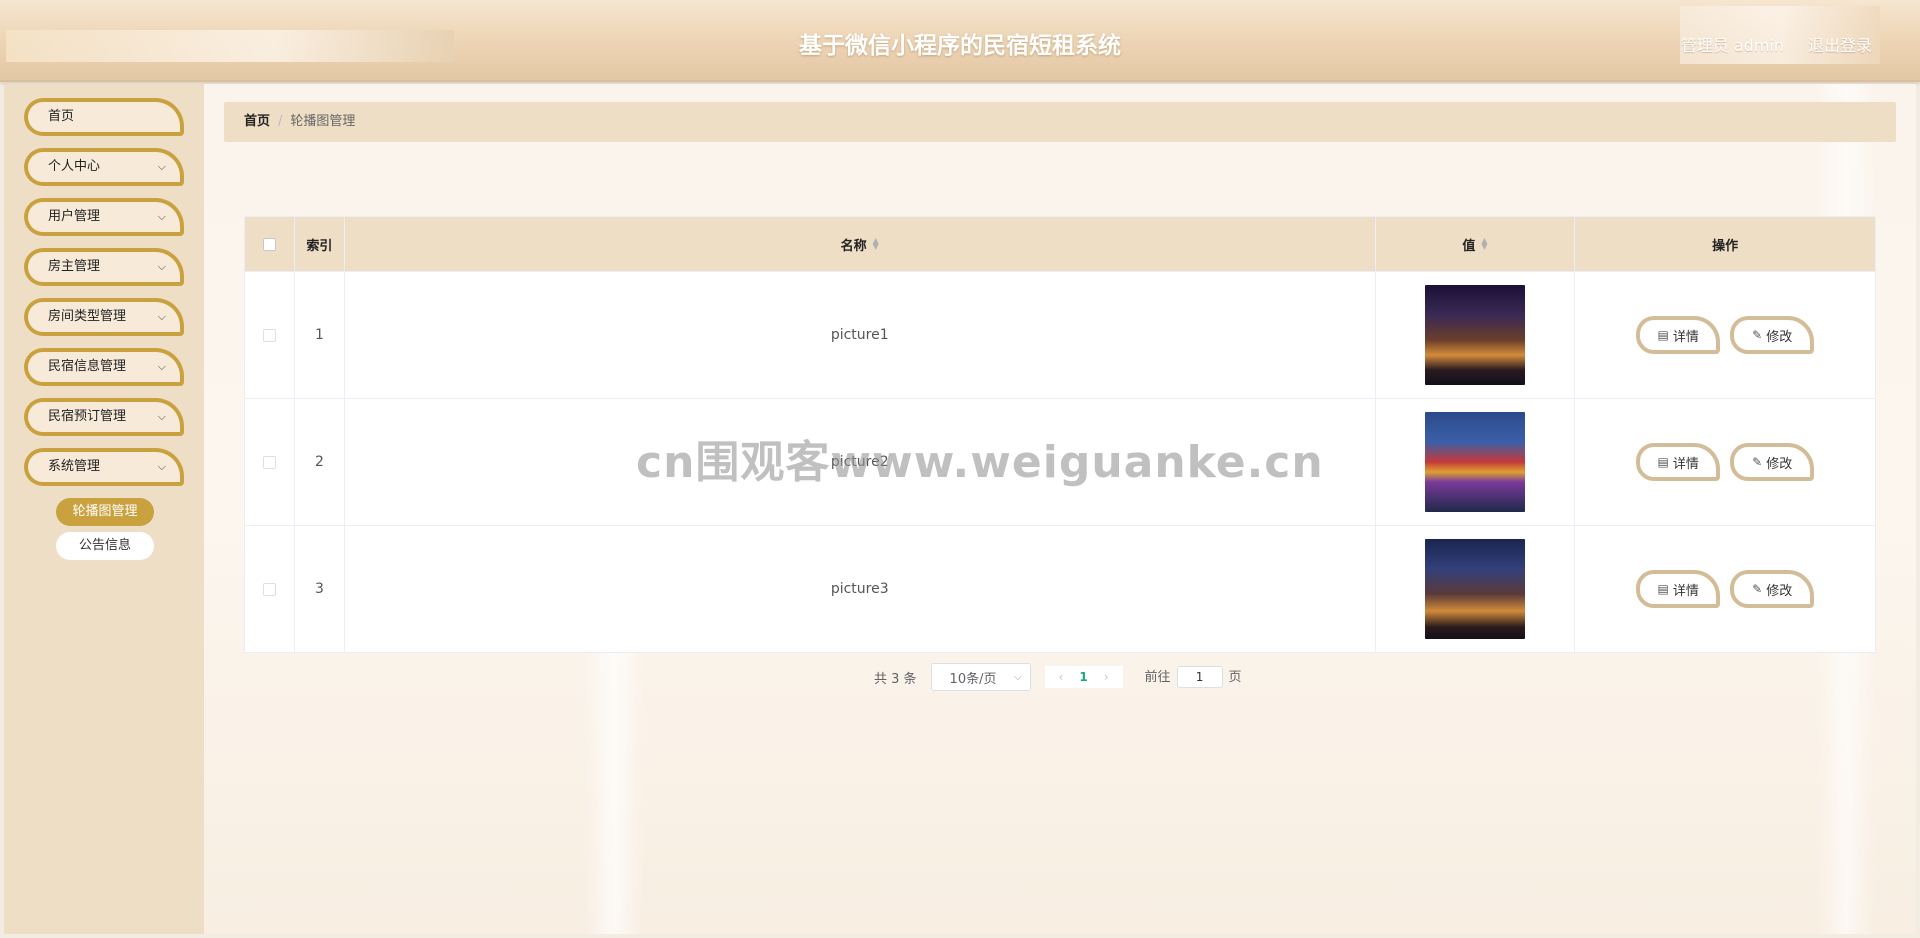 This screenshot has width=1920, height=938. I want to click on header-name: 名称 ▲ ▼, so click(860, 244).